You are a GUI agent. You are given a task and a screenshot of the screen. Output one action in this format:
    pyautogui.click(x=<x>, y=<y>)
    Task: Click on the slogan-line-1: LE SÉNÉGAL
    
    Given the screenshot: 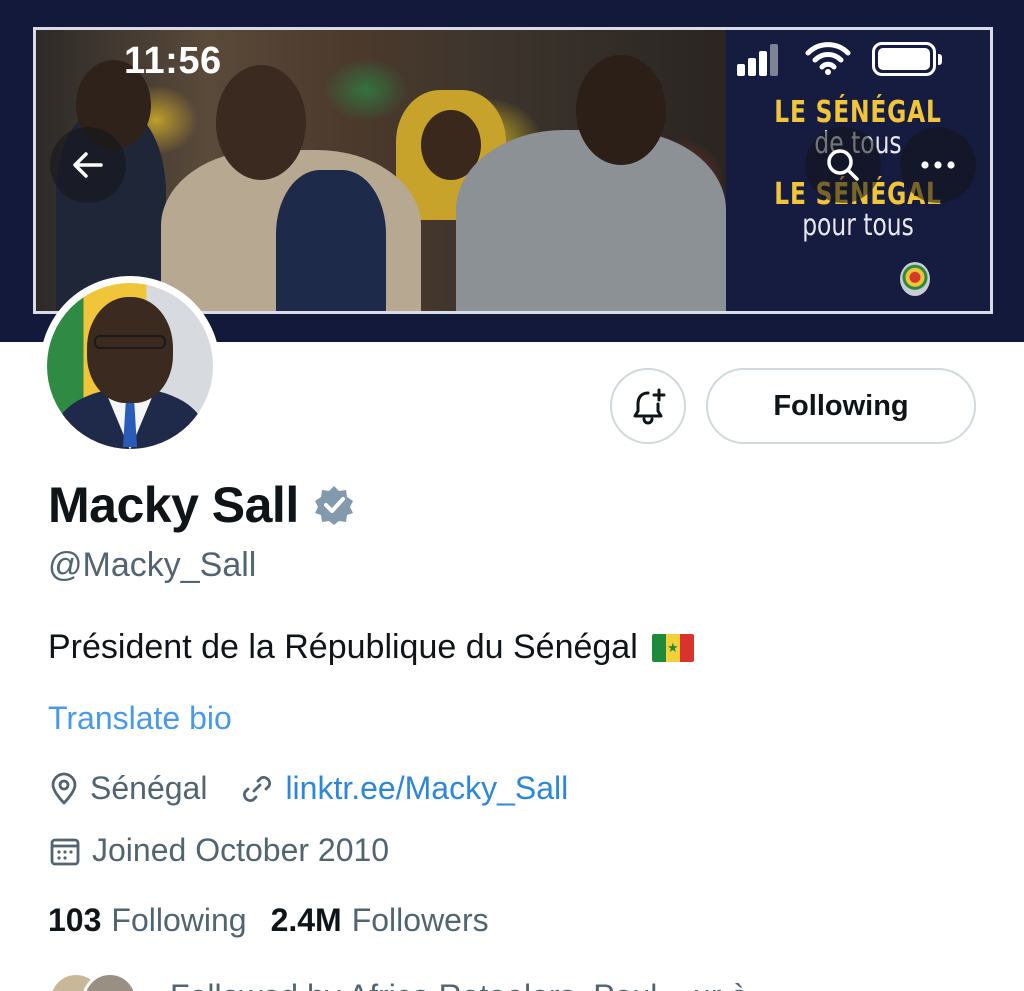 What is the action you would take?
    pyautogui.click(x=858, y=112)
    